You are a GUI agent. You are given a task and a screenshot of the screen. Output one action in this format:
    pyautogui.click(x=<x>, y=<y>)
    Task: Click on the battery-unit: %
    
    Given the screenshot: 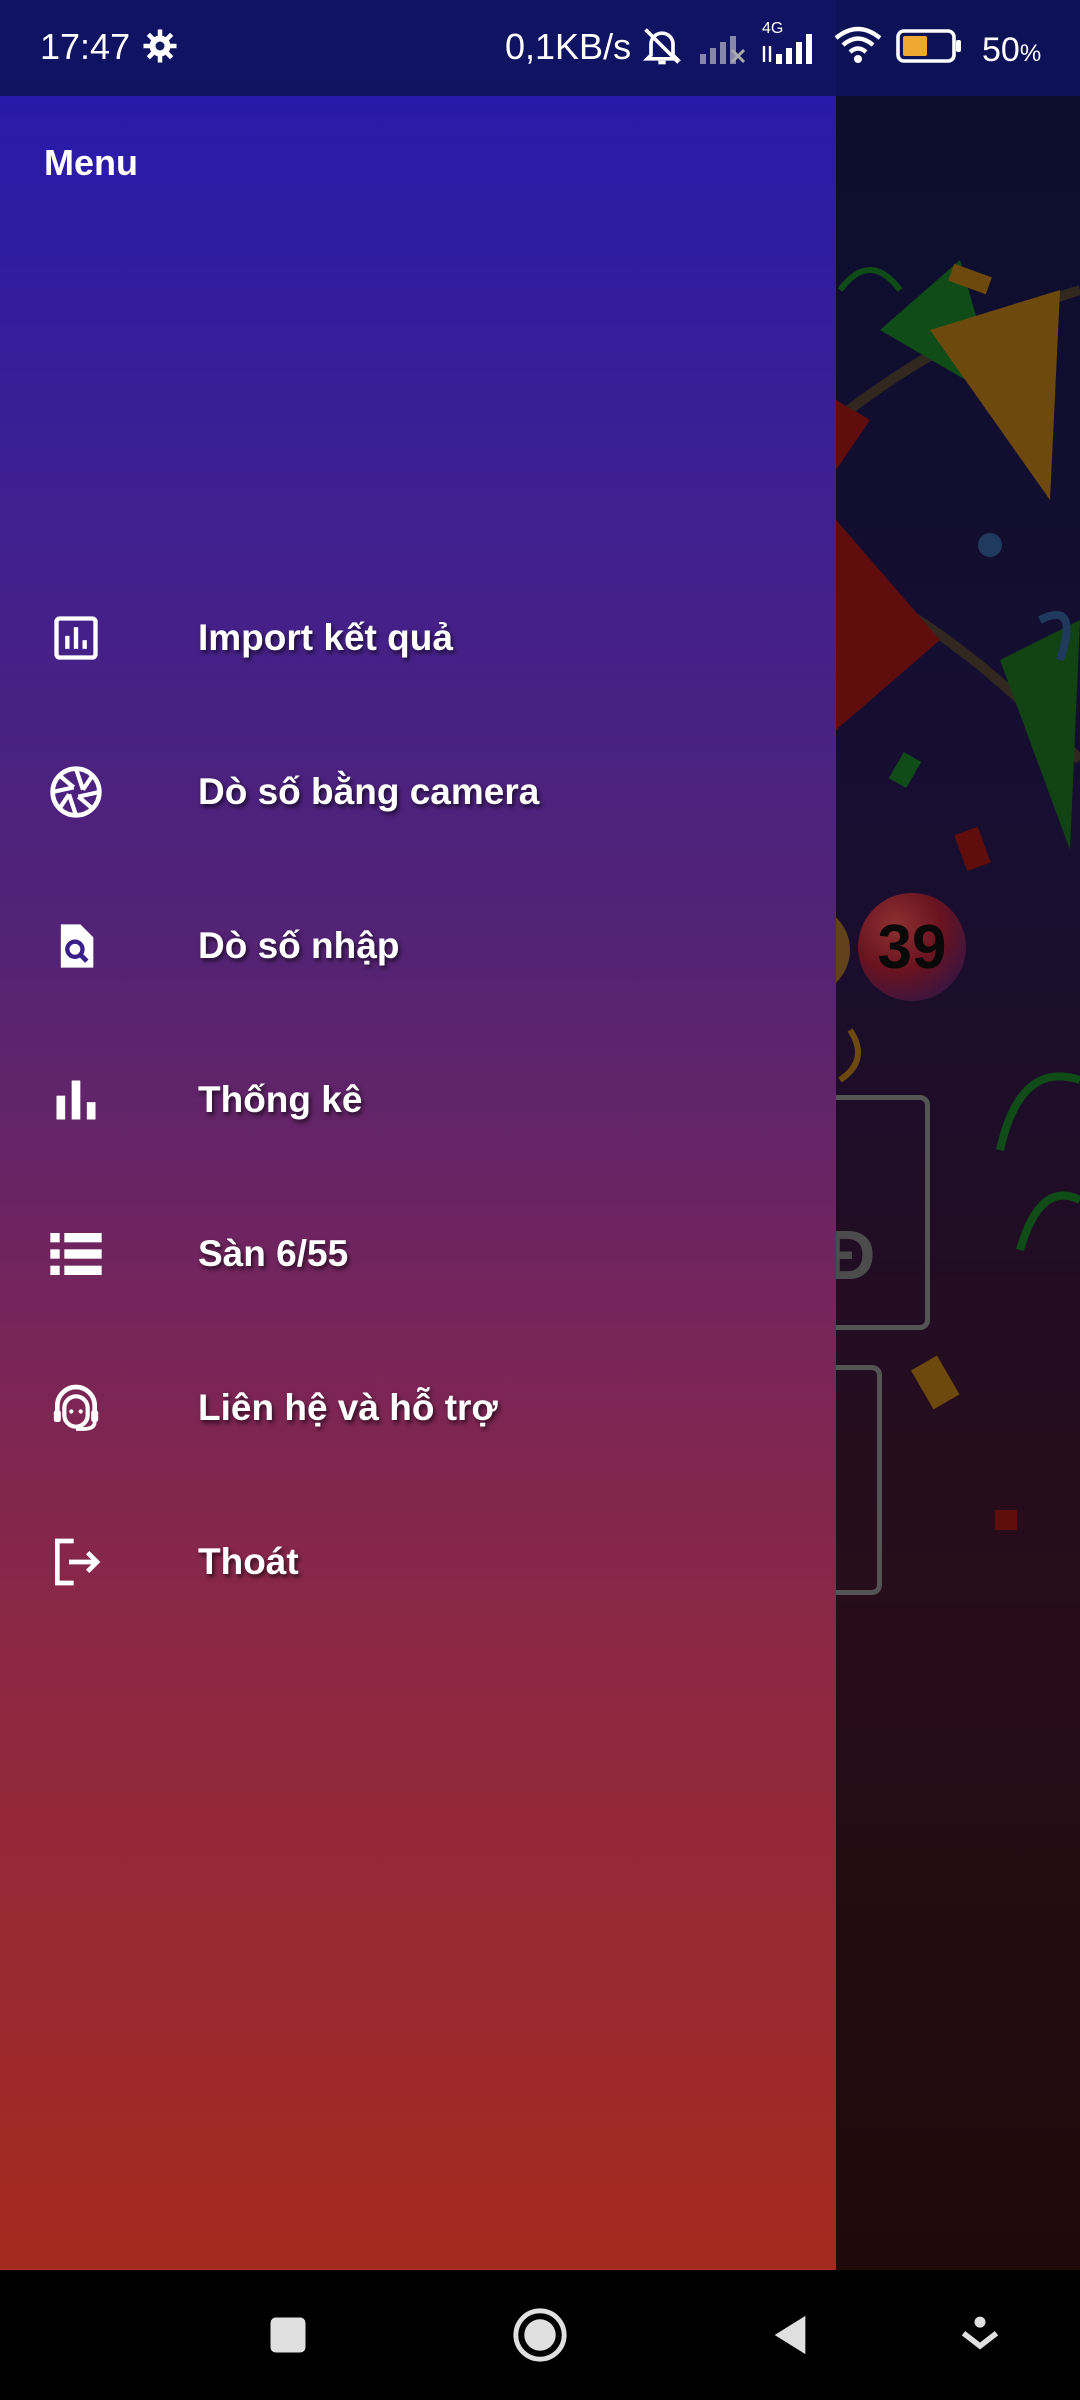 What is the action you would take?
    pyautogui.click(x=1030, y=53)
    